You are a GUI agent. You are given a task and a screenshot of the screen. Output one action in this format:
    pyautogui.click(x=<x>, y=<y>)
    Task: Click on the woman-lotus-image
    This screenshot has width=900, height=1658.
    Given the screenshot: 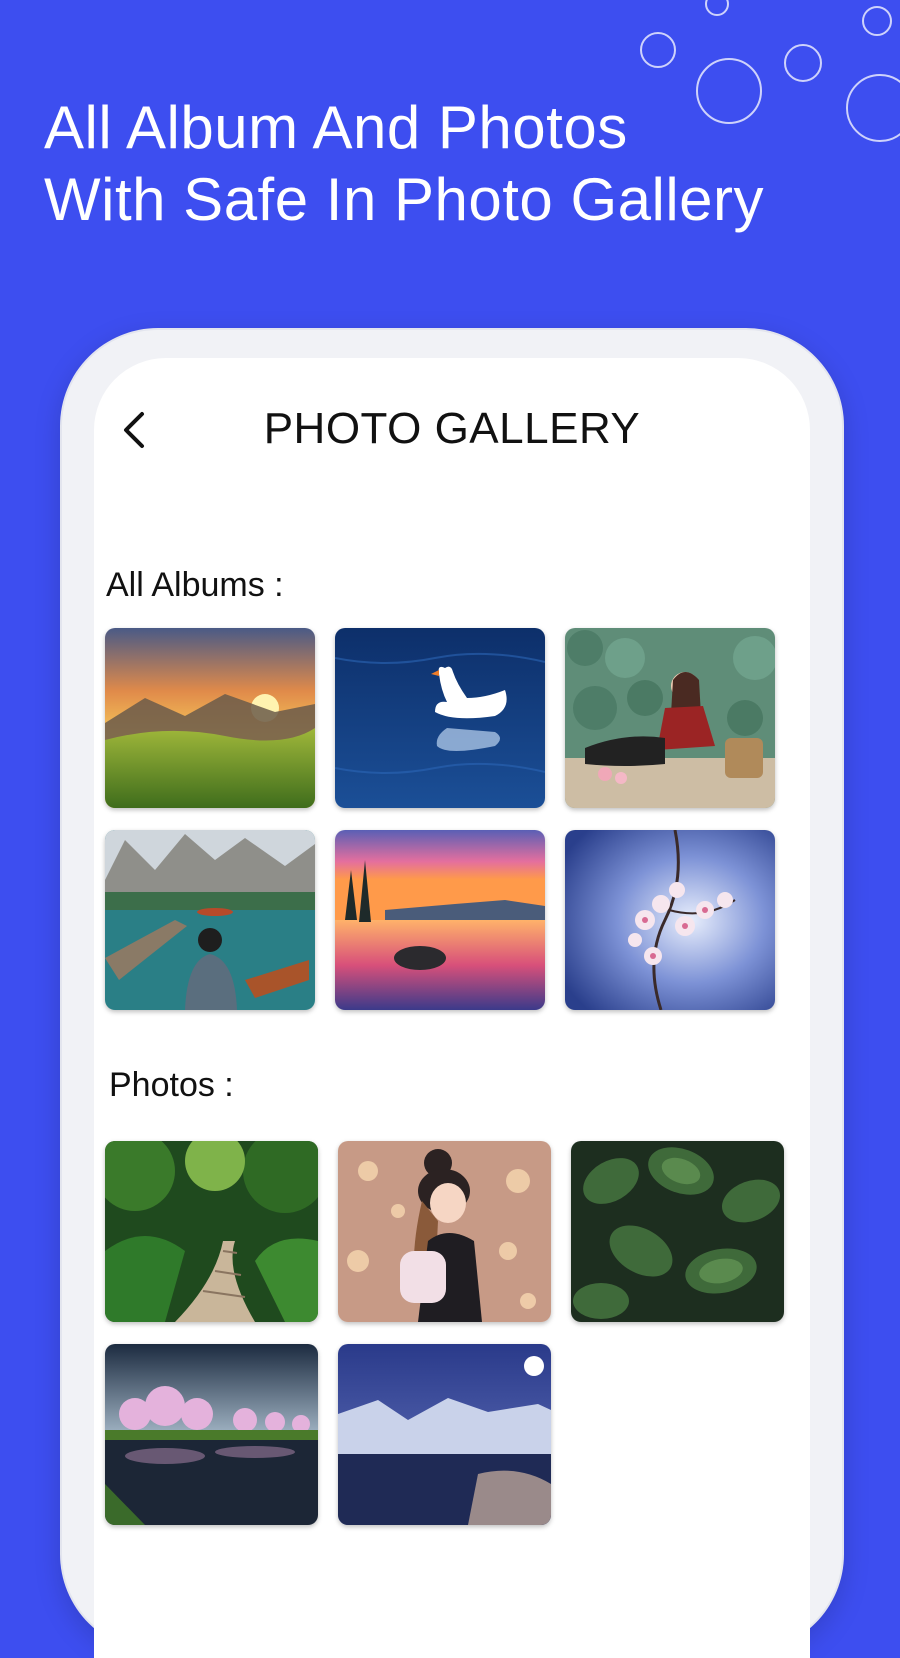 What is the action you would take?
    pyautogui.click(x=670, y=718)
    